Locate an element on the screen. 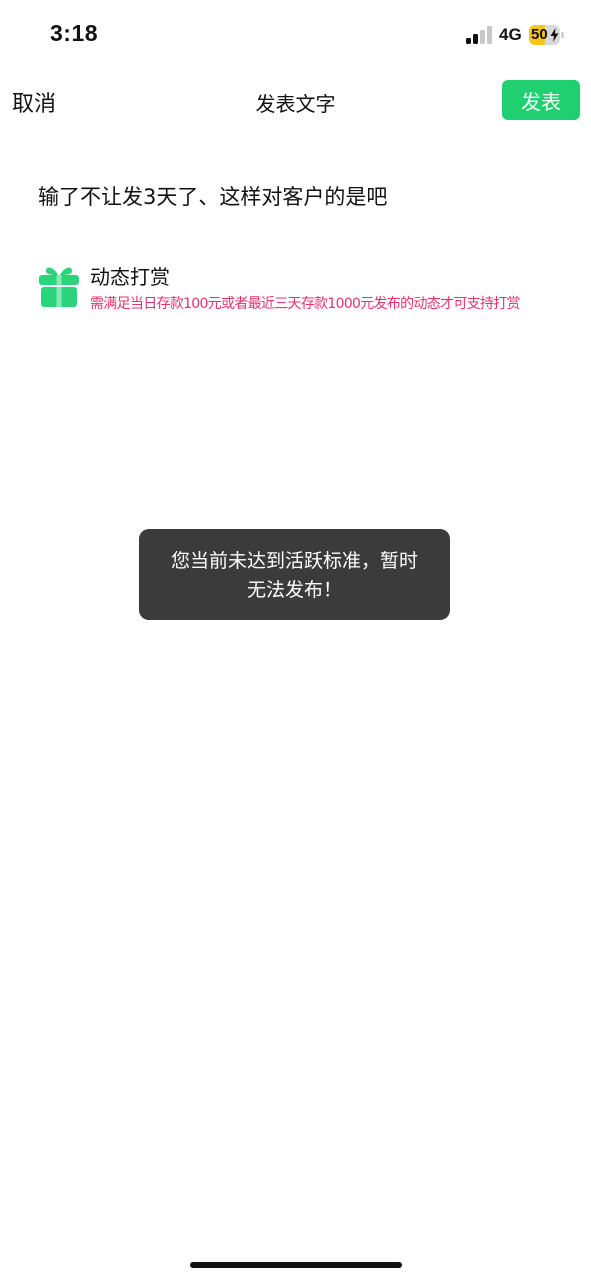  battery-icon: 50 is located at coordinates (546, 35).